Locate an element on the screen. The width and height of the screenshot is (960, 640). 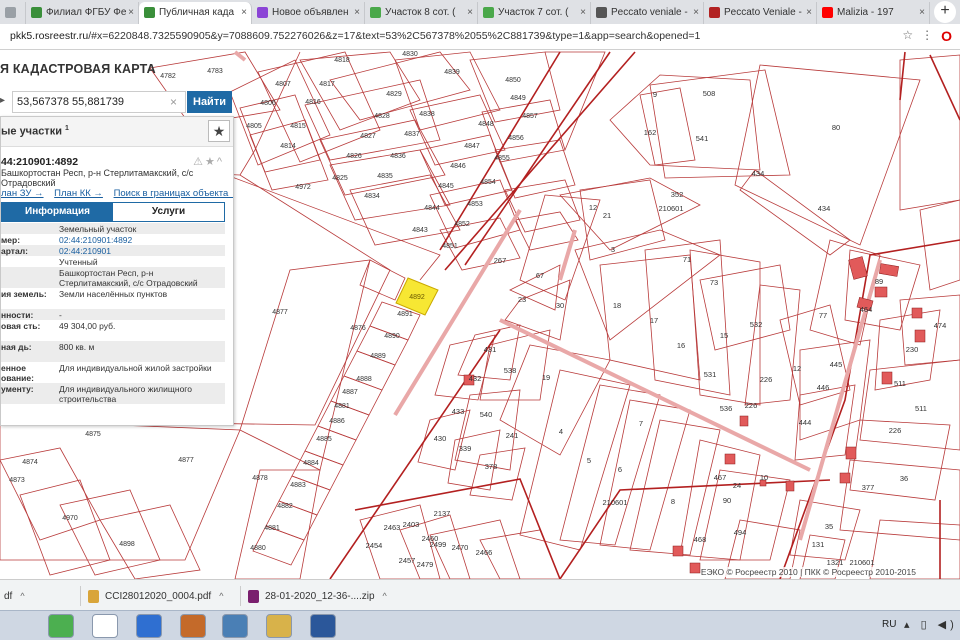
map-title: Я КАДАСТРОВАЯ КАРТА is located at coordinates (78, 69).